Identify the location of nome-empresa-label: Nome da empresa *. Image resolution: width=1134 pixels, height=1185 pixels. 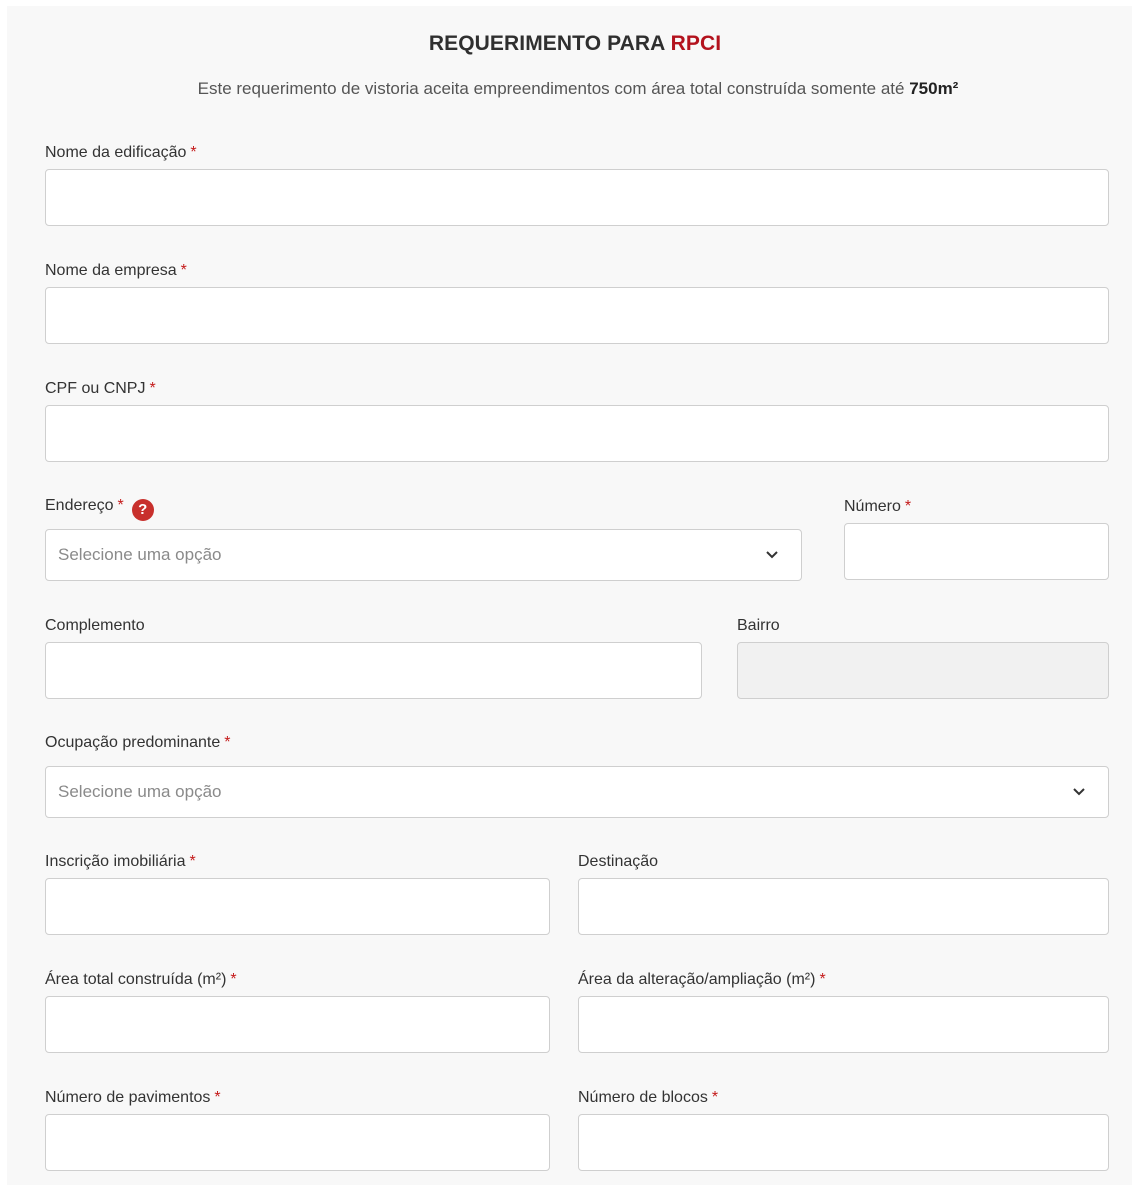
(116, 271).